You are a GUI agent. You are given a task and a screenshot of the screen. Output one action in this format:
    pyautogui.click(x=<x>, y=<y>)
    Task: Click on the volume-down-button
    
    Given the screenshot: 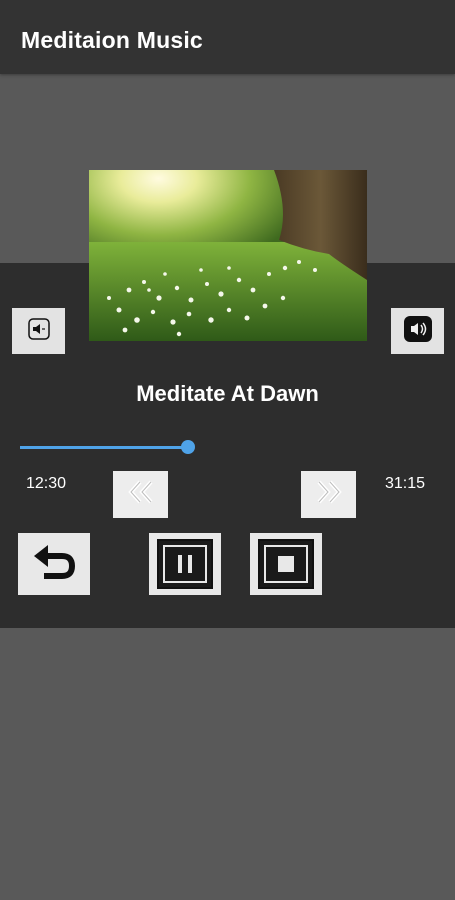 What is the action you would take?
    pyautogui.click(x=38, y=331)
    